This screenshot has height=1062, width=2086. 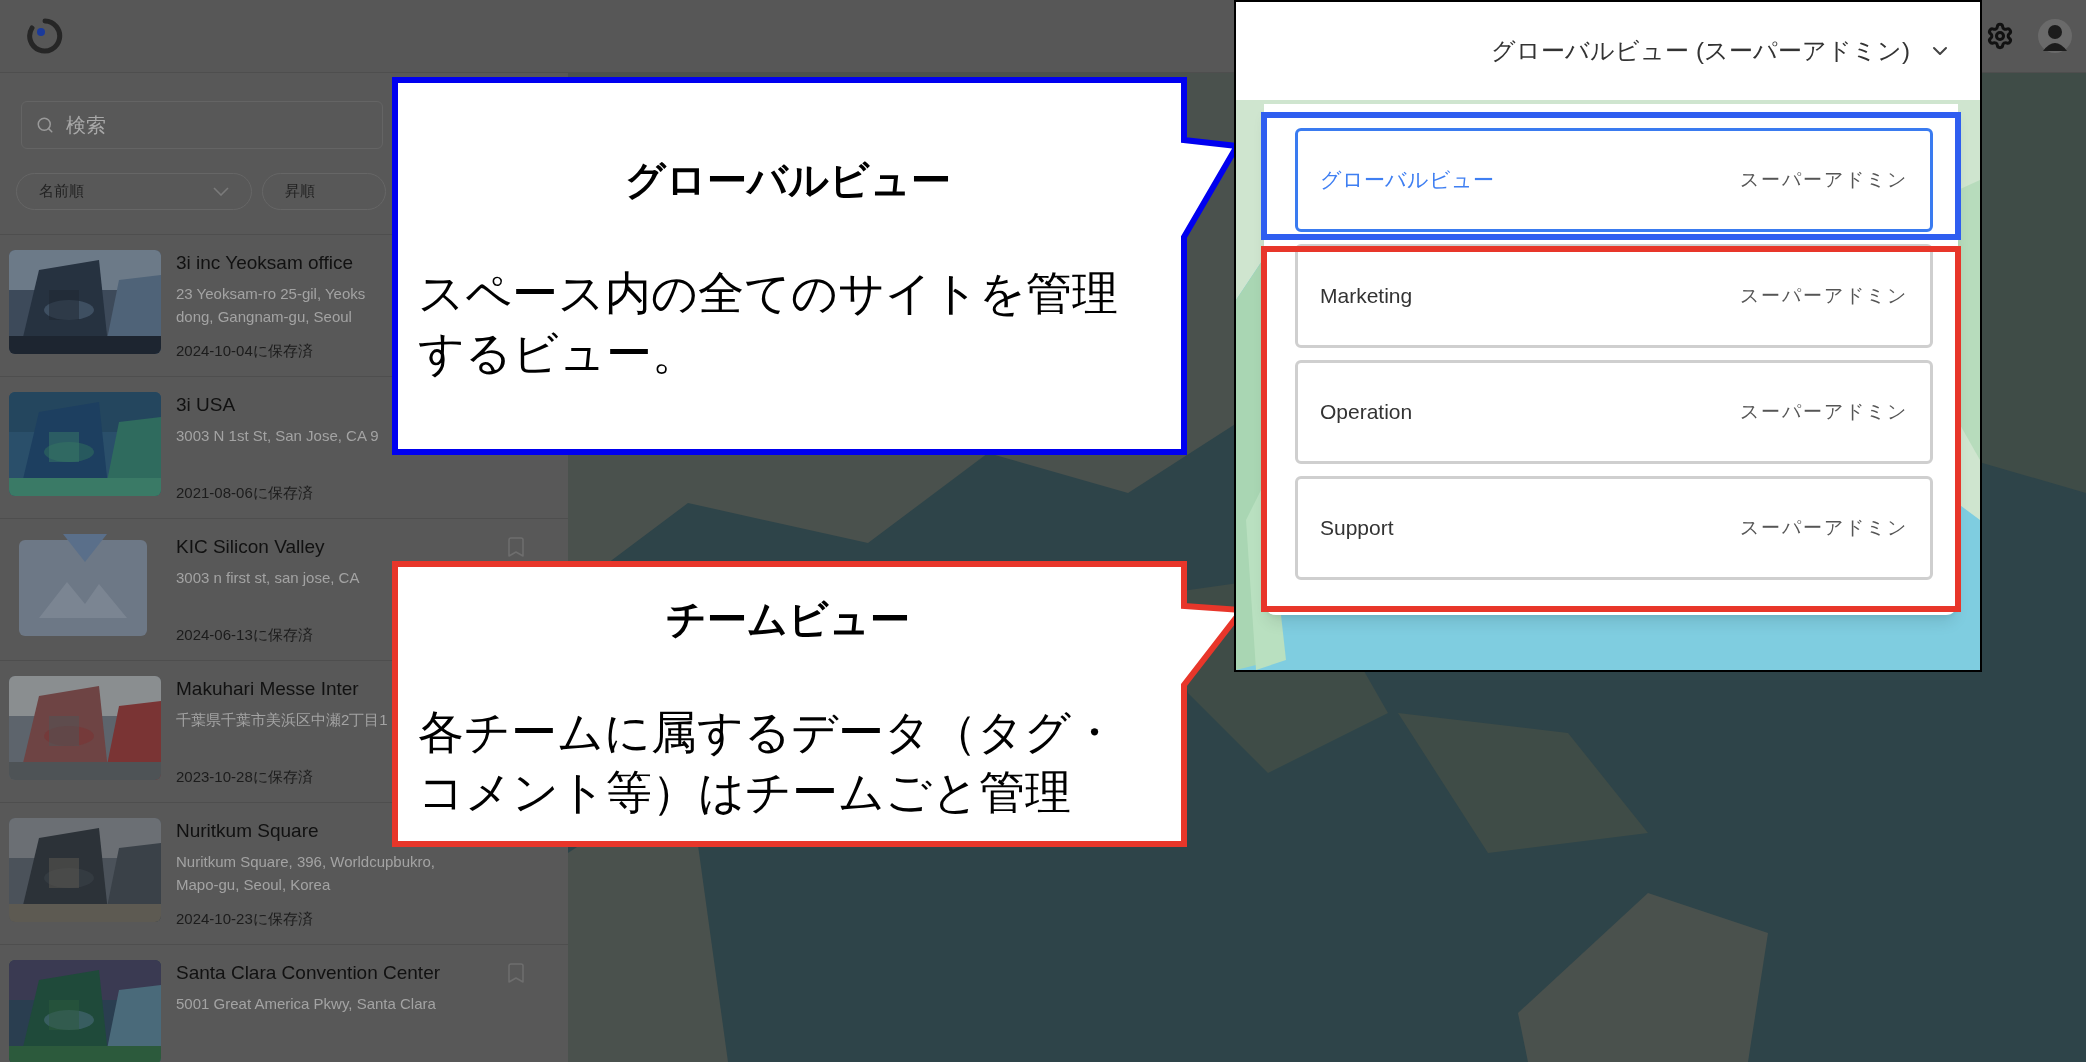 I want to click on site-address: 3003 n first st, san jose, CA, so click(x=268, y=578).